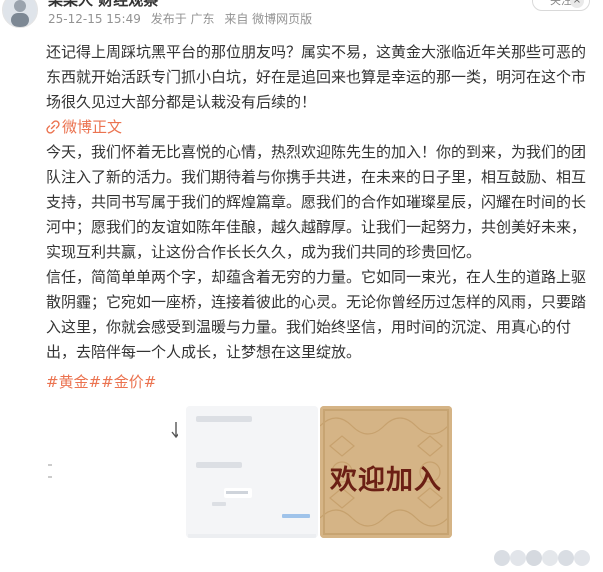 The image size is (603, 572). I want to click on post-actions-bar, so click(301, 559).